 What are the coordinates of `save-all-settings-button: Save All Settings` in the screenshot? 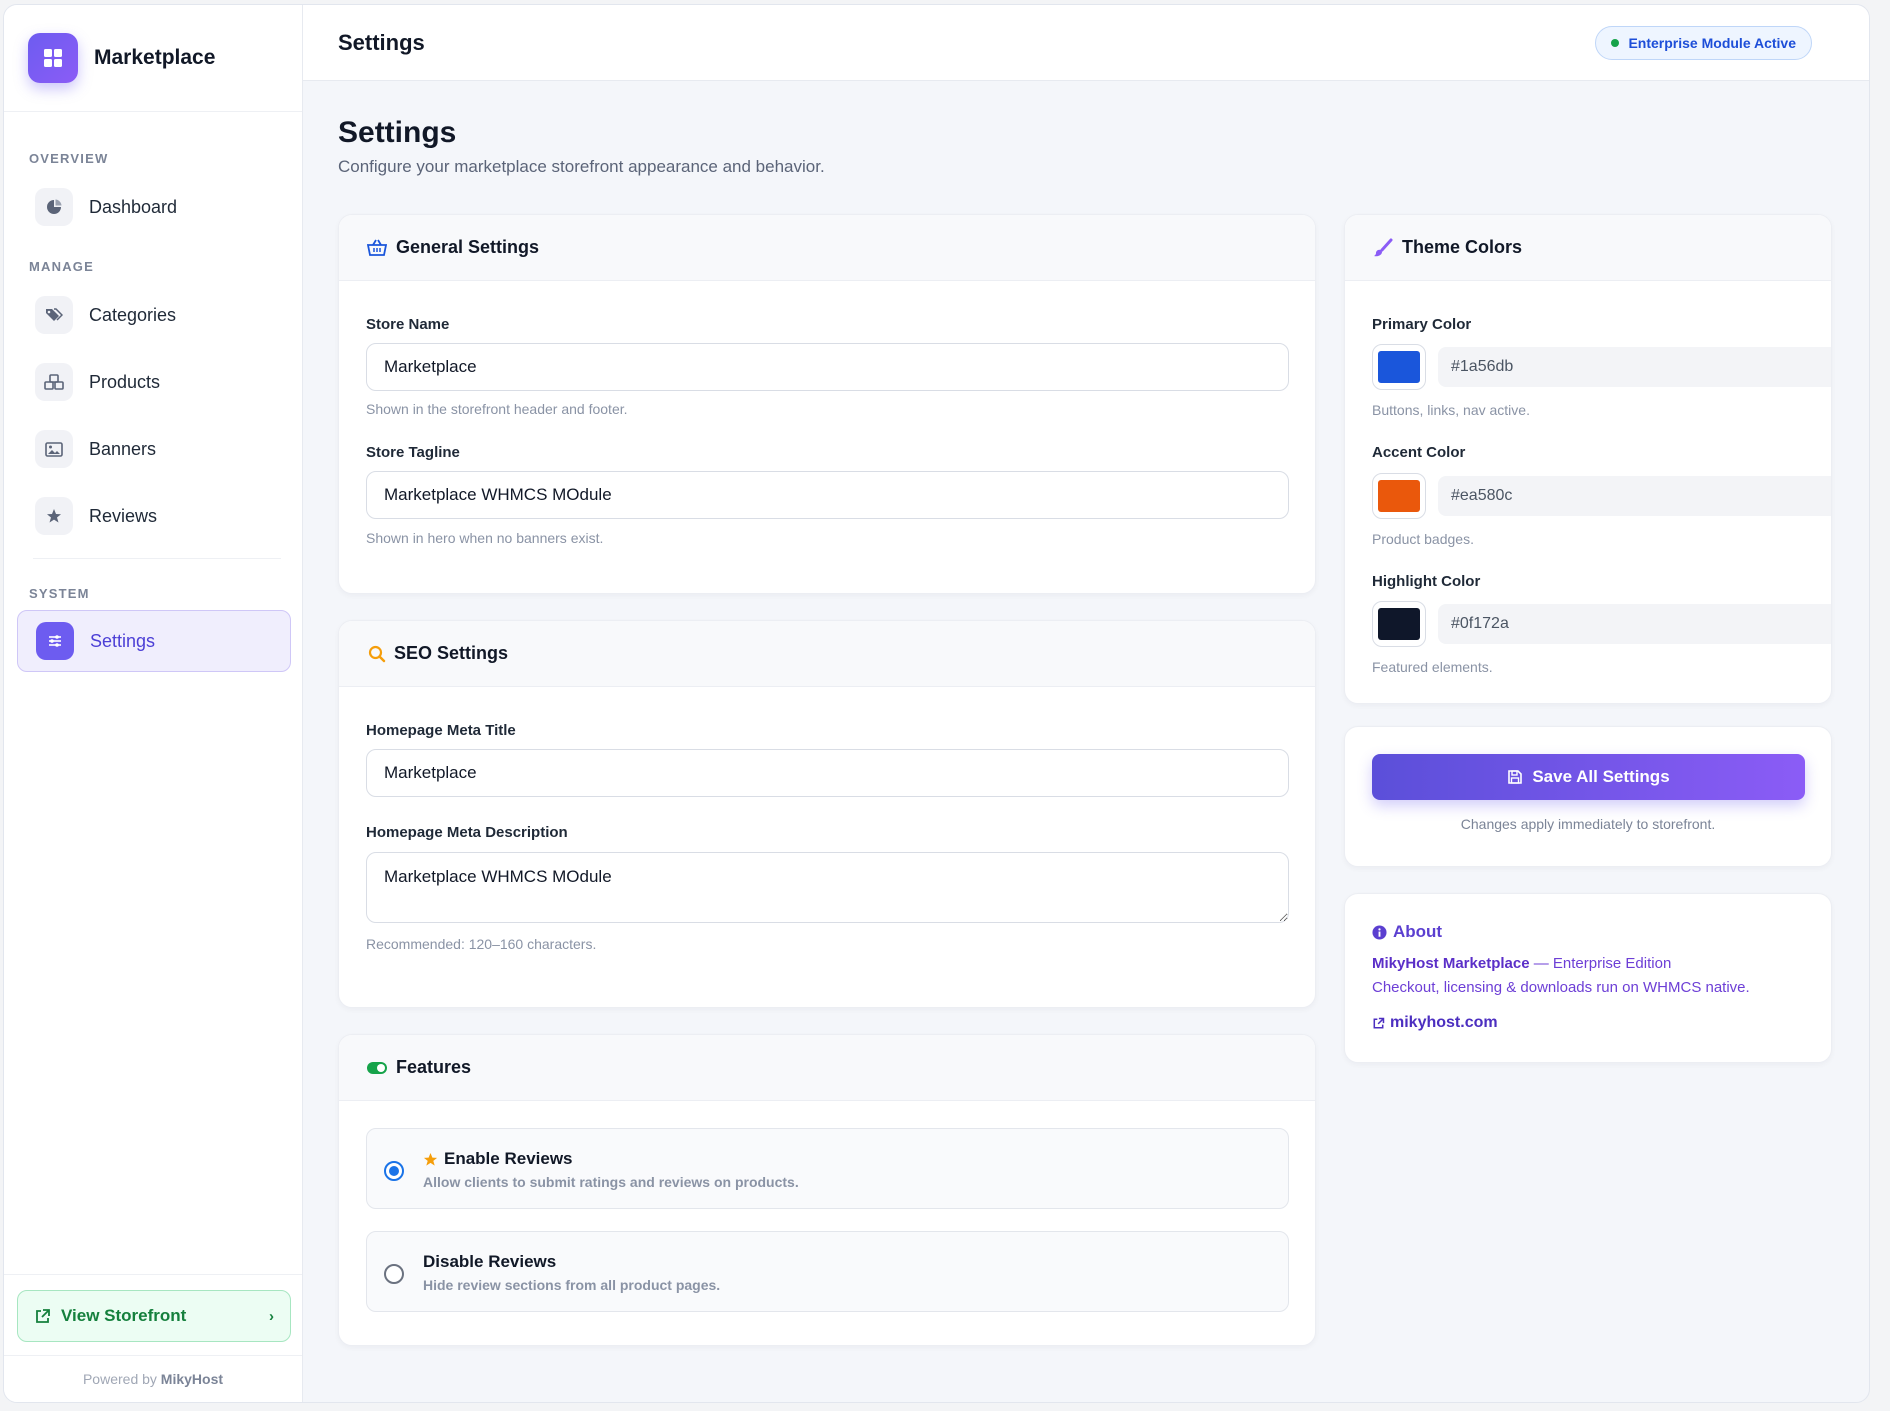 It's located at (1588, 777).